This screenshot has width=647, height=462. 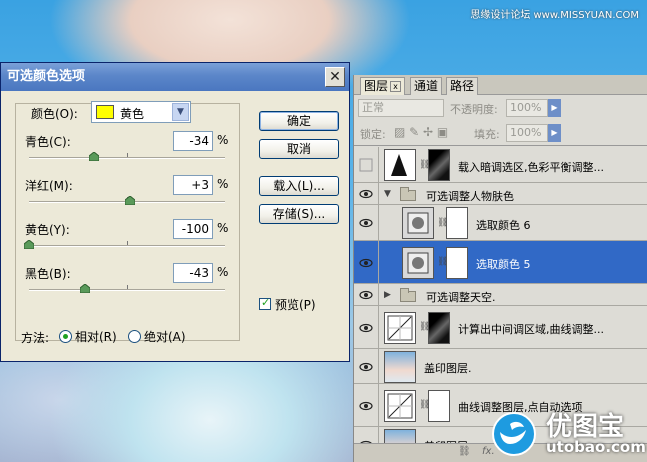 What do you see at coordinates (383, 86) in the screenshot?
I see `tab-layers: 图层 x` at bounding box center [383, 86].